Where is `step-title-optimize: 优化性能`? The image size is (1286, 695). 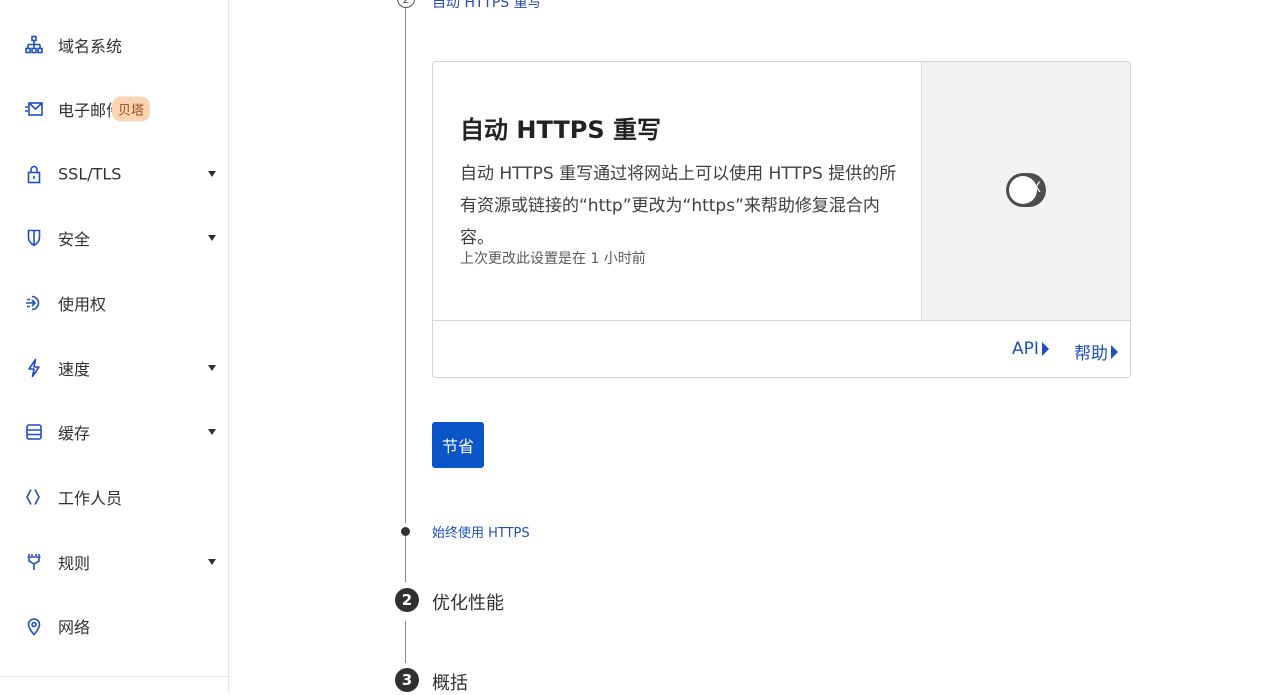 step-title-optimize: 优化性能 is located at coordinates (468, 602).